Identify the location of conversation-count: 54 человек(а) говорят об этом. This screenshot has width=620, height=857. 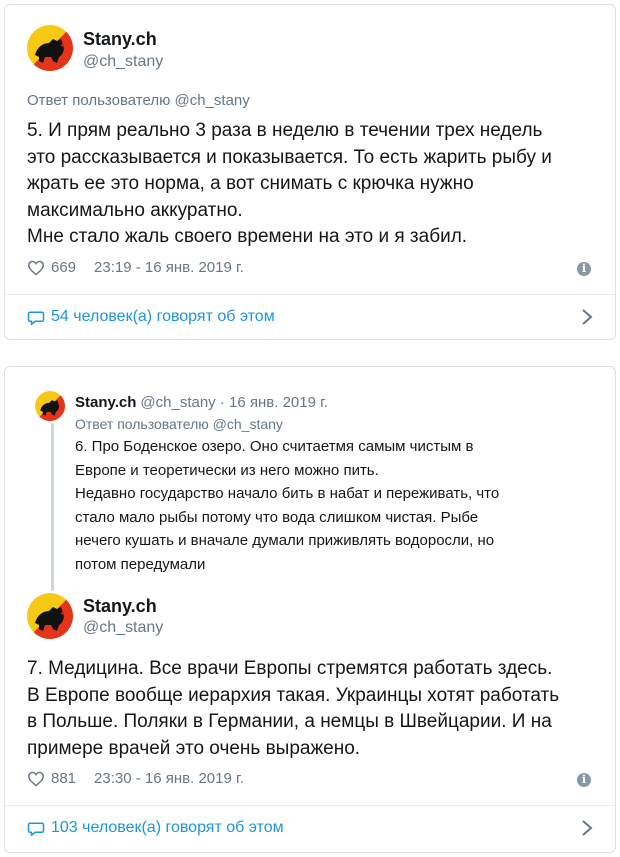
(163, 316).